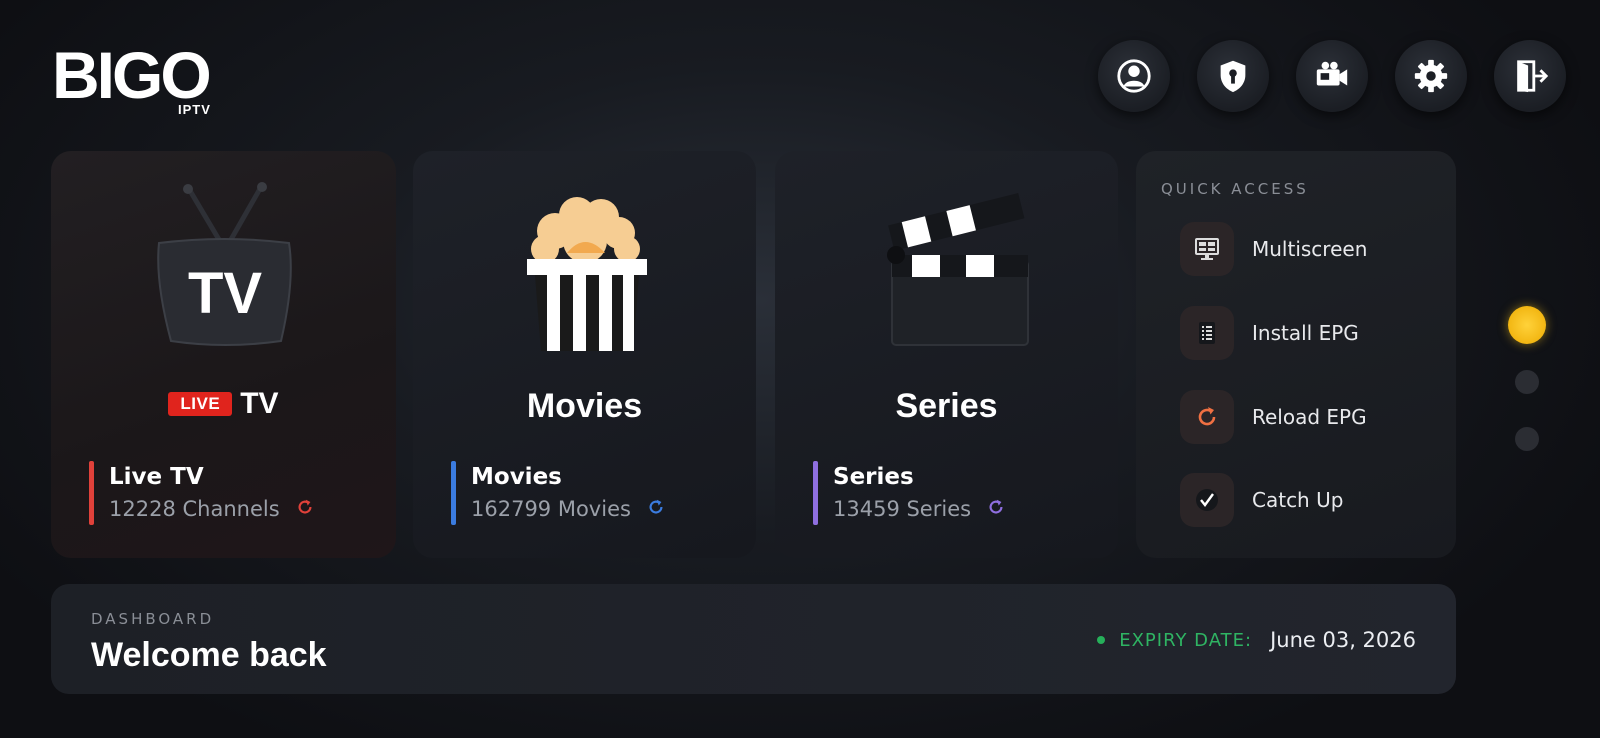 Image resolution: width=1600 pixels, height=738 pixels. Describe the element at coordinates (902, 509) in the screenshot. I see `series-count: 13459 Series` at that location.